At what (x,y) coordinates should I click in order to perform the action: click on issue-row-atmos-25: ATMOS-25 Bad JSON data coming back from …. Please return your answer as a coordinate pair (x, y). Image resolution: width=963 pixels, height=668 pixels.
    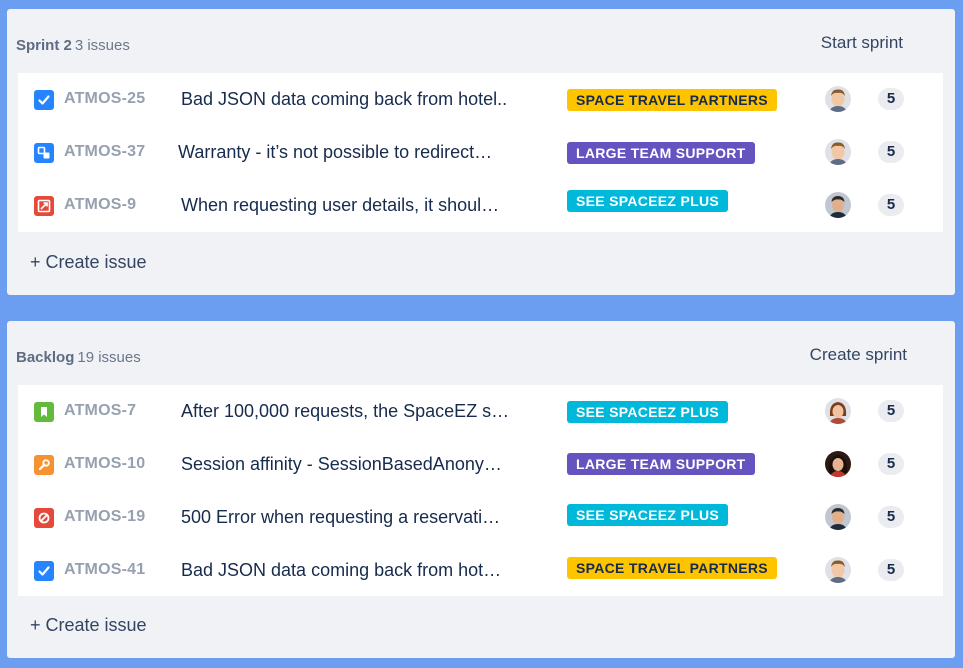
    Looking at the image, I should click on (480, 99).